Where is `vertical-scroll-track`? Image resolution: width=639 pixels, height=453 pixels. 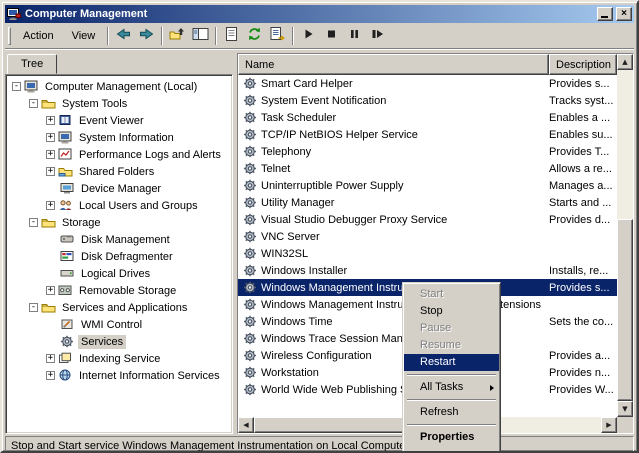
vertical-scroll-track is located at coordinates (625, 235).